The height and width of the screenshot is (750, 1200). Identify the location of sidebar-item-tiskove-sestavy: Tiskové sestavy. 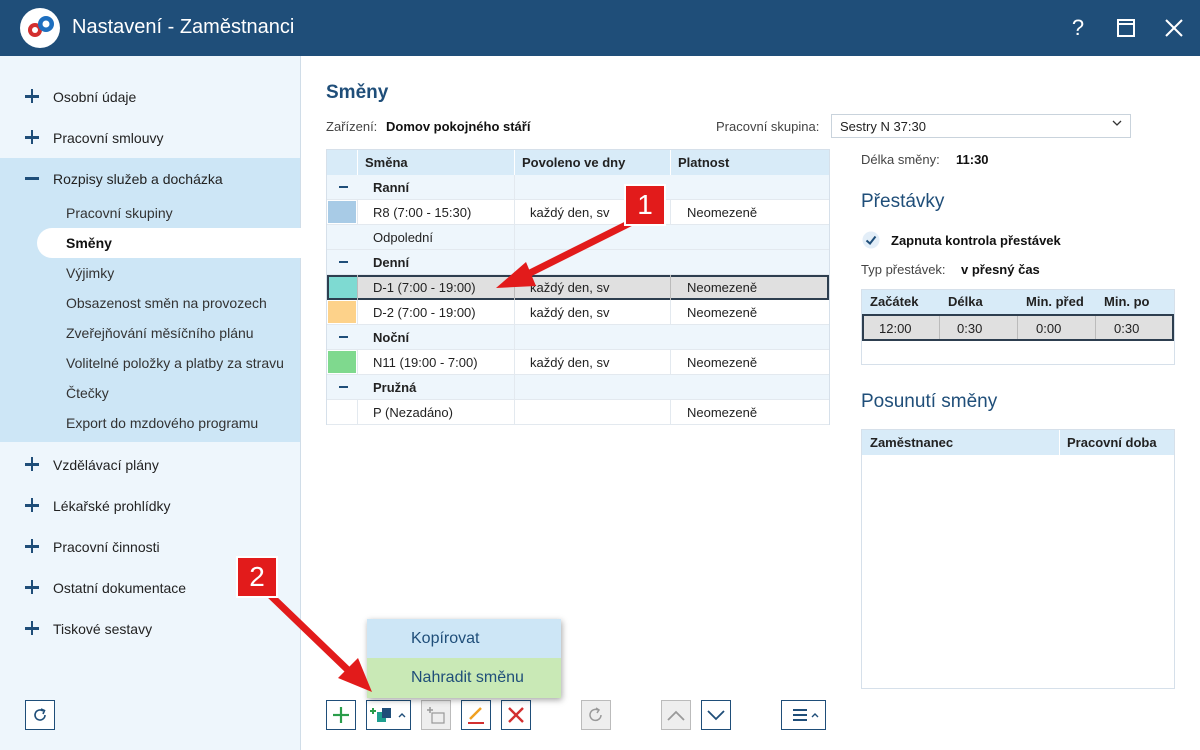
(150, 628).